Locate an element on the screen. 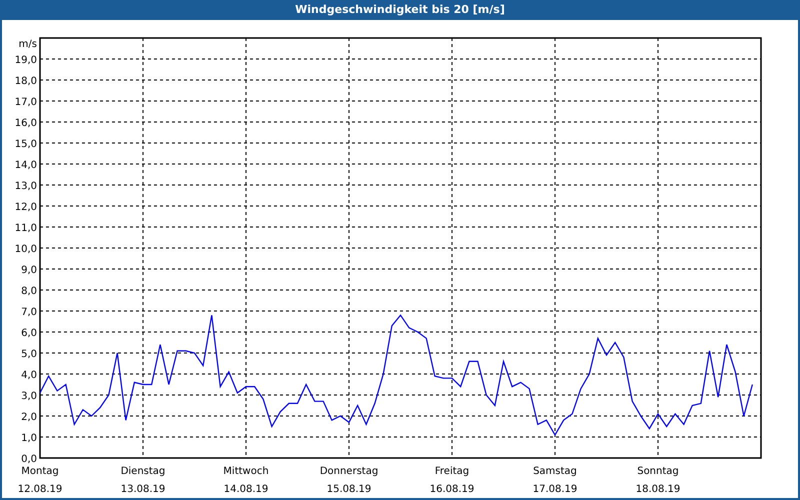  window-title: Windgeschwindigkeit bis 20 [m/s] is located at coordinates (400, 10).